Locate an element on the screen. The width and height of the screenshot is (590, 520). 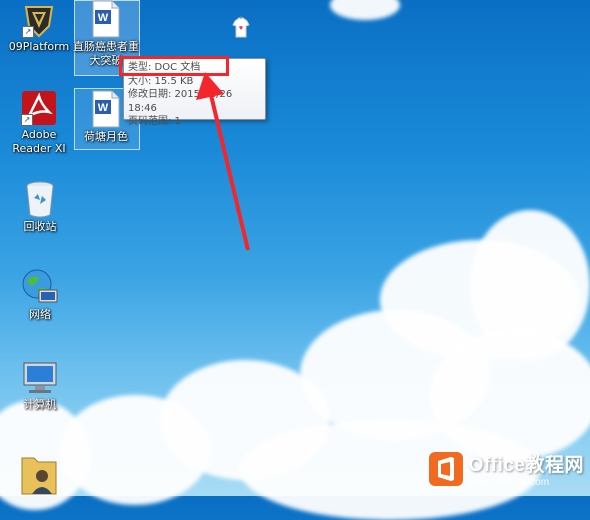
watermark-url: www.office26.com is located at coordinates (509, 482).